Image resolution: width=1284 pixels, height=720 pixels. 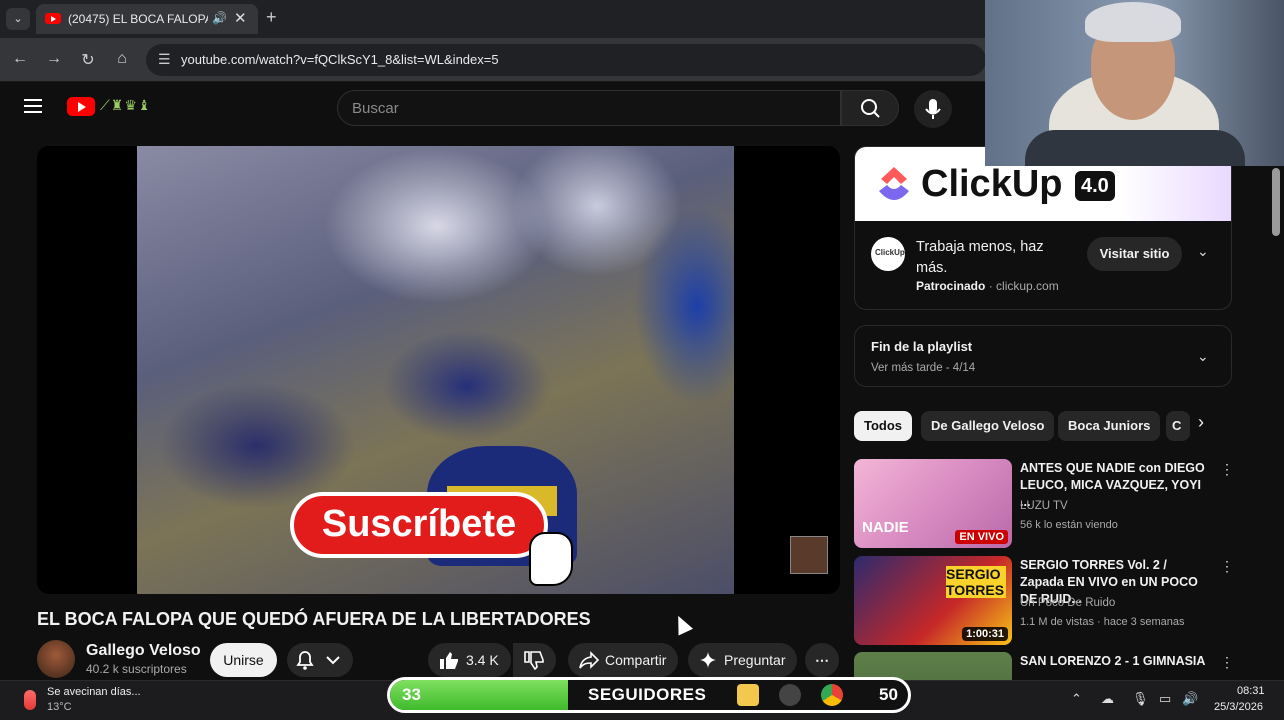 I want to click on follower-count: 33, so click(x=411, y=694).